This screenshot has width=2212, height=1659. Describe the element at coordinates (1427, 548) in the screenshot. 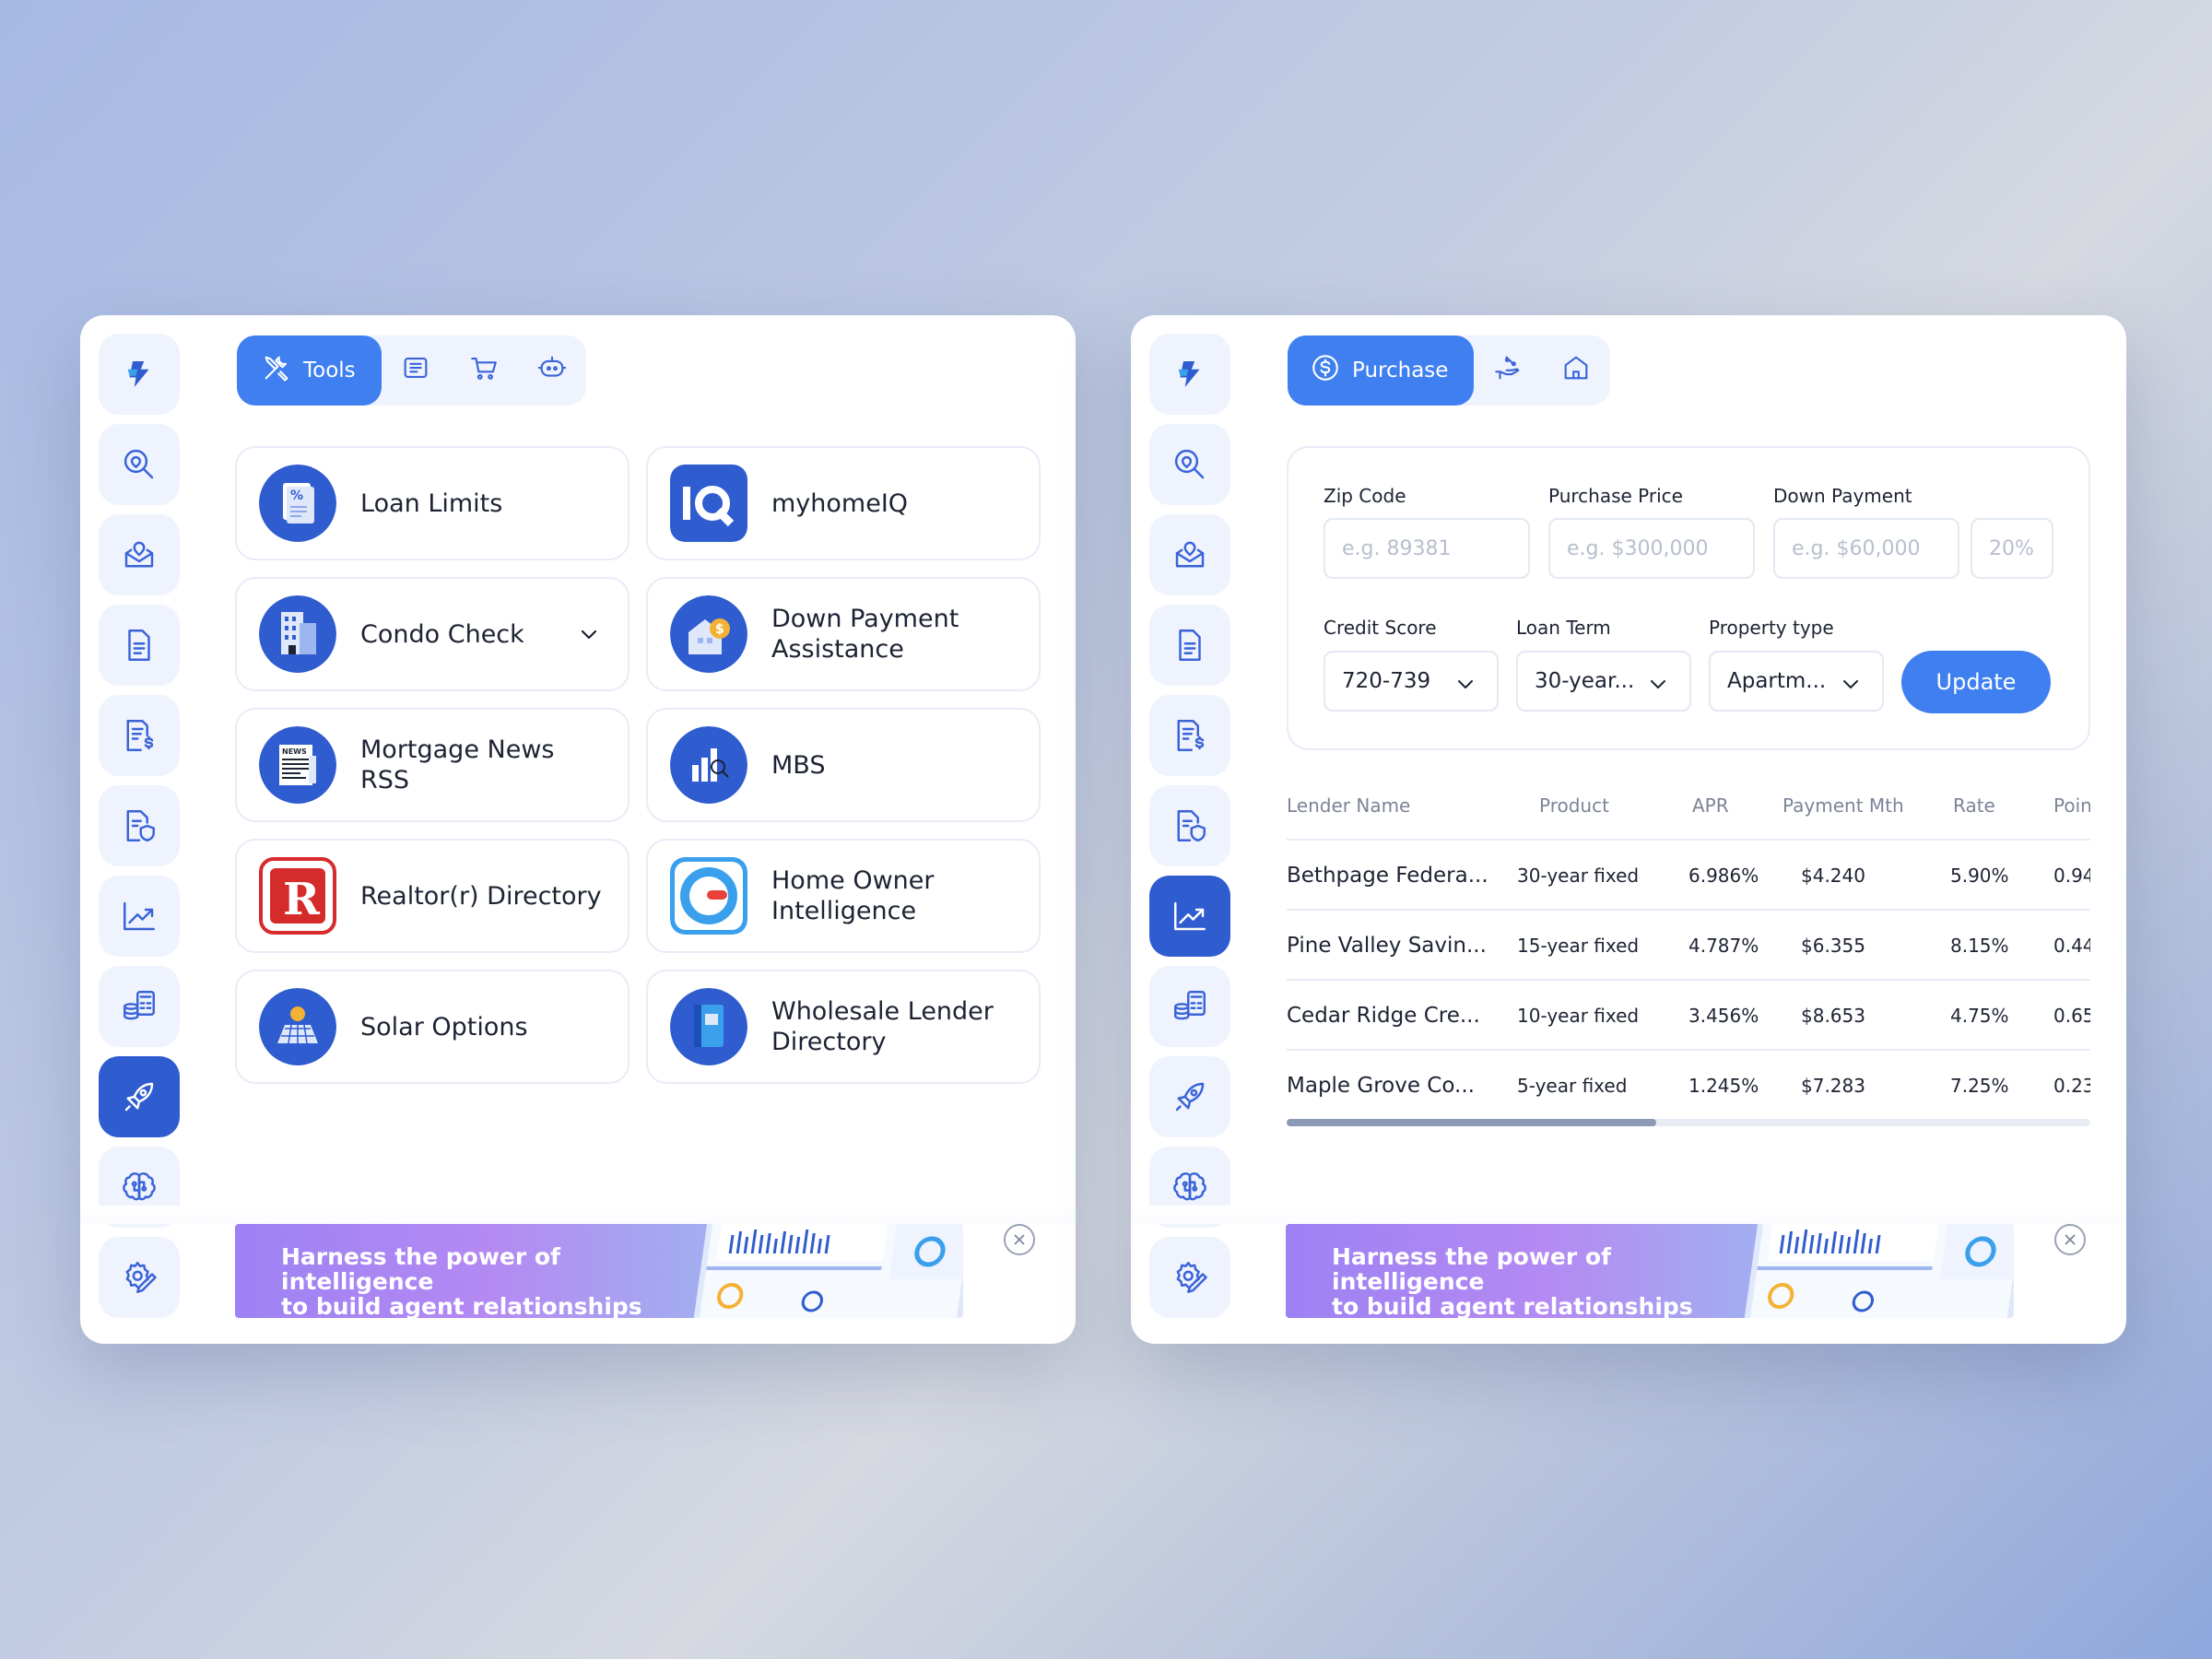

I see `zip-code-input: e.g. 89381` at that location.